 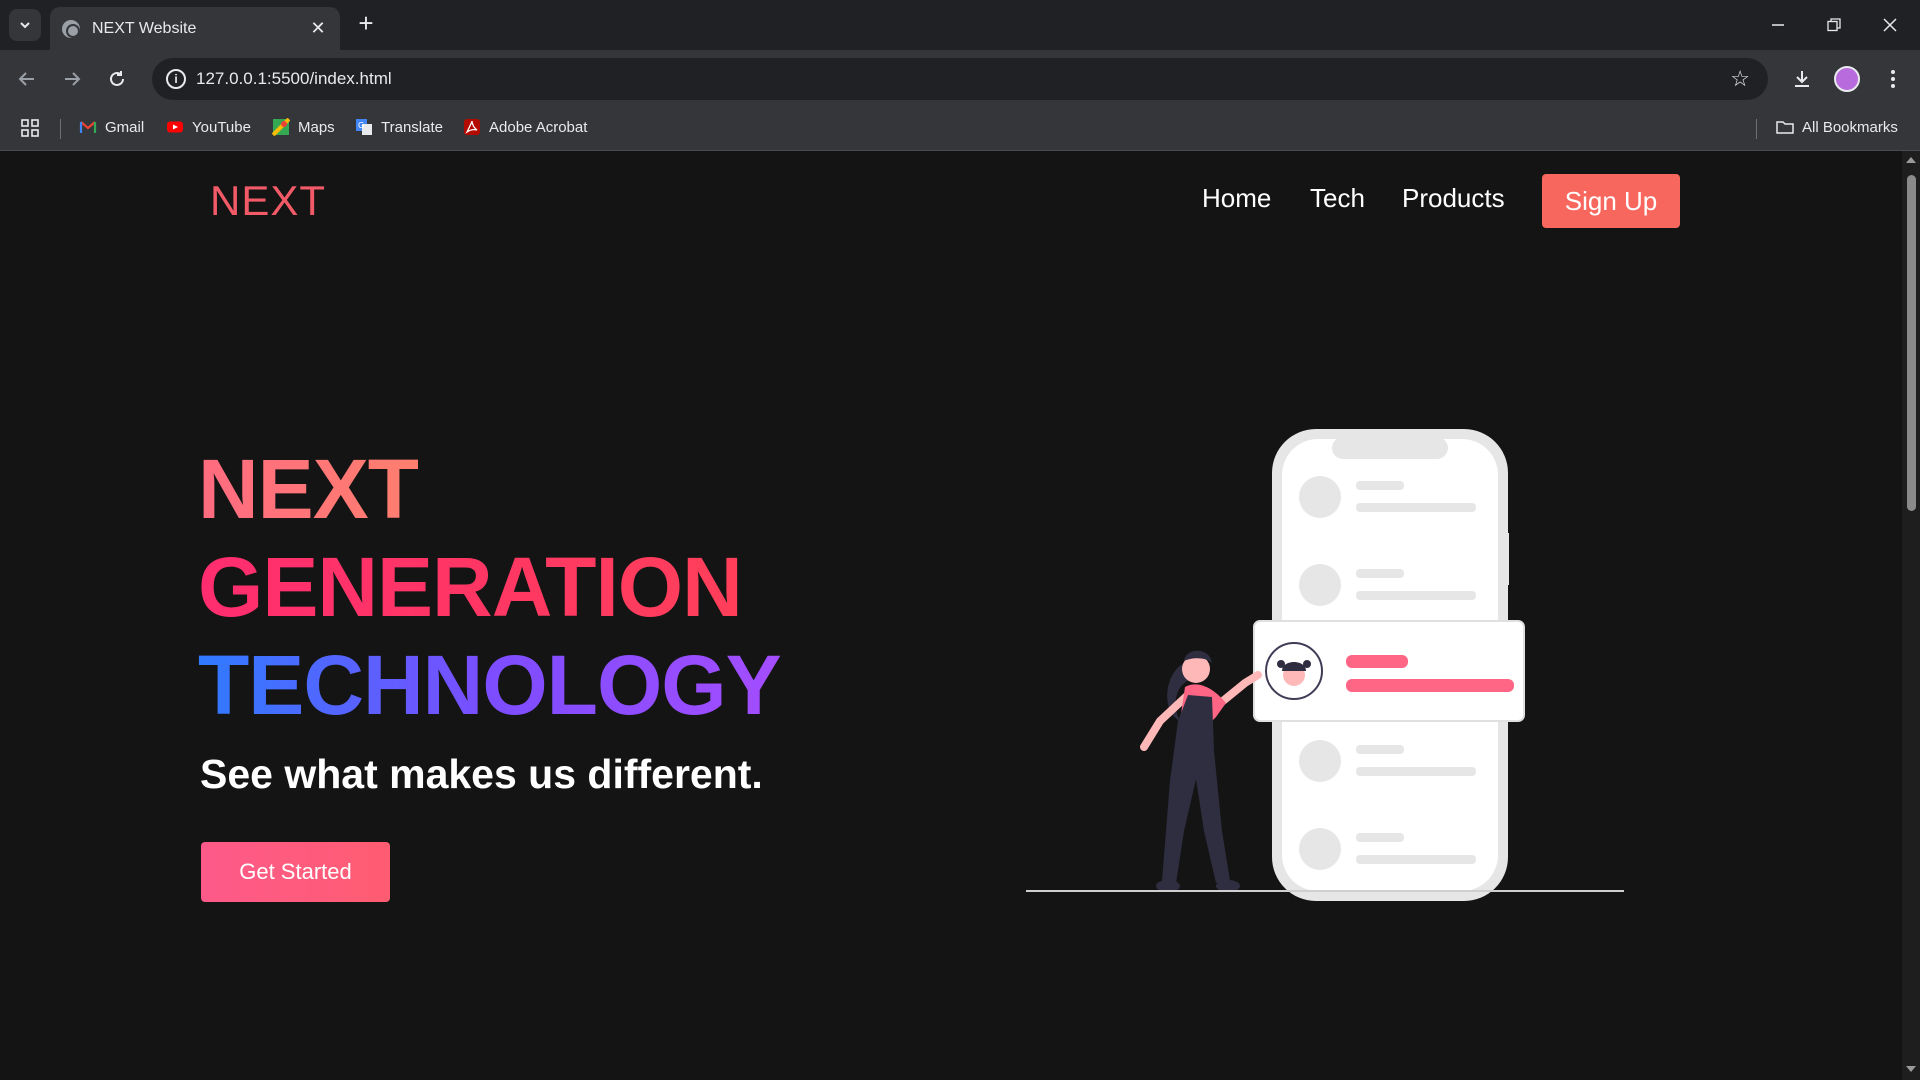 I want to click on maps-icon, so click(x=281, y=127).